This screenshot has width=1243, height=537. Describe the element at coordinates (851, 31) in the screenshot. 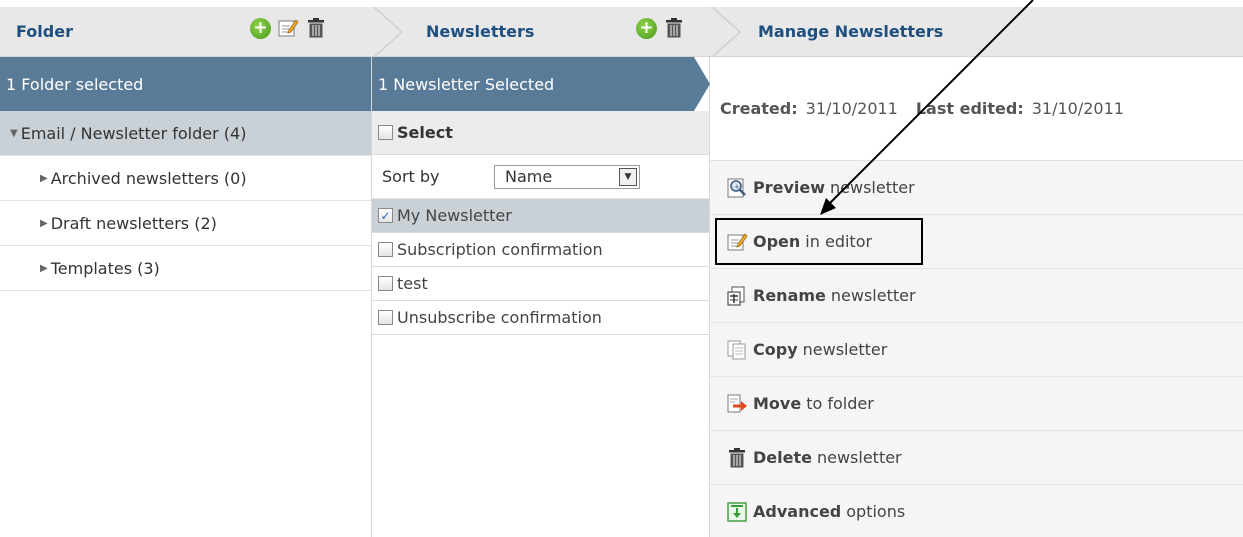

I see `manage-panel-title: Manage Newsletters` at that location.